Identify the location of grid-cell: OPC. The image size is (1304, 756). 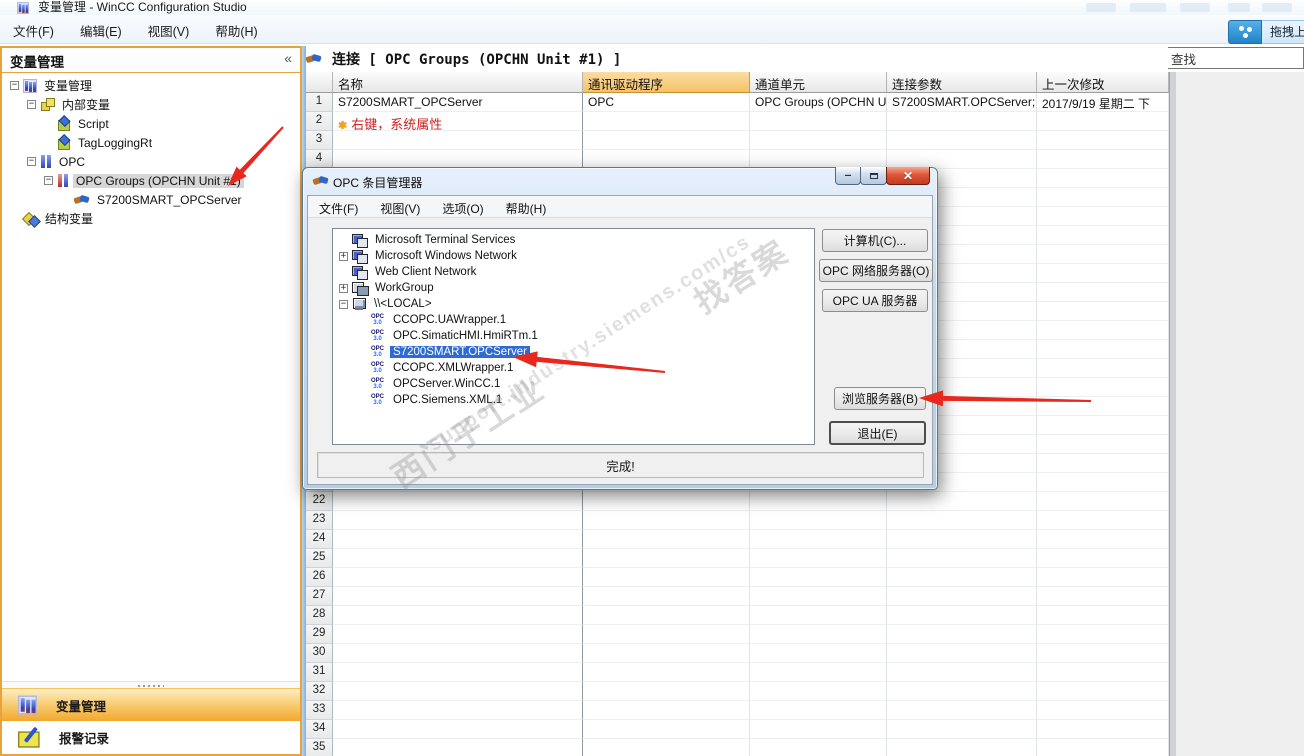
(666, 102).